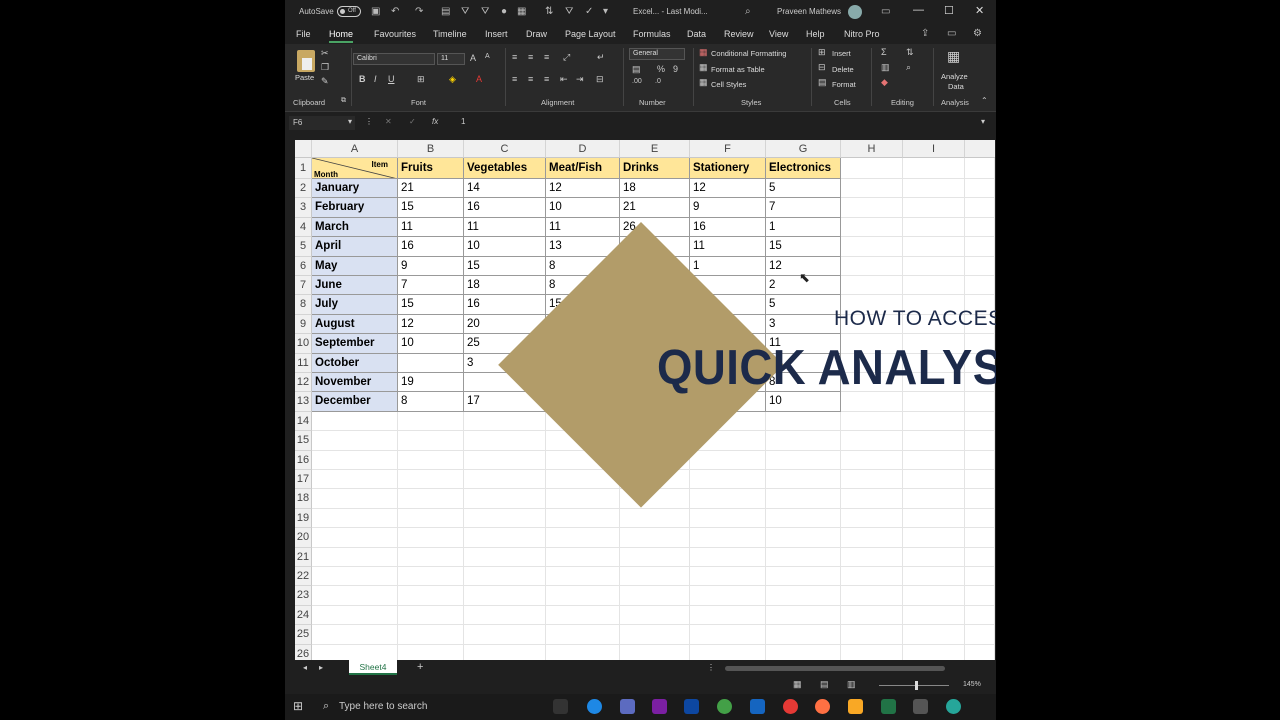 The height and width of the screenshot is (720, 1280). I want to click on row-header-21: 21, so click(303, 557).